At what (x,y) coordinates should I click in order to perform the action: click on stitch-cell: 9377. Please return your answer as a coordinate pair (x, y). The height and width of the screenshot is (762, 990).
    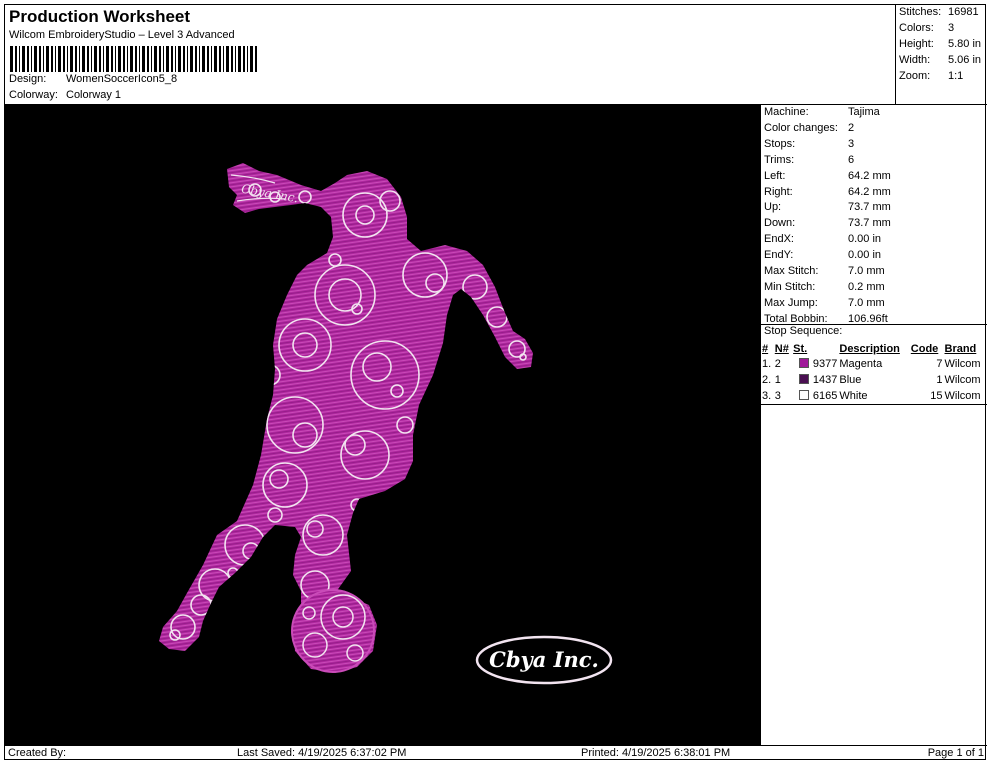
    Looking at the image, I should click on (815, 364).